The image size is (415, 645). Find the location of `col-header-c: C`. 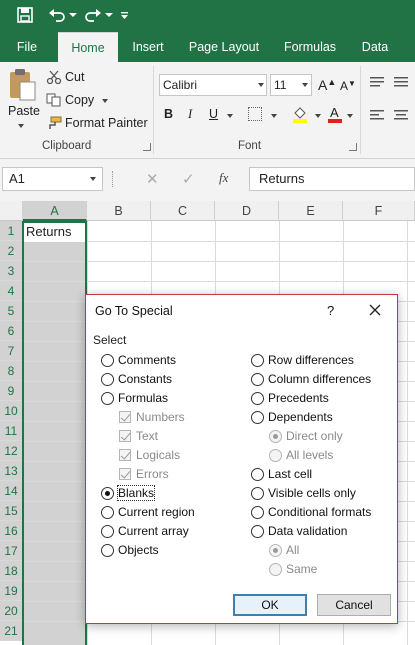

col-header-c: C is located at coordinates (183, 211).